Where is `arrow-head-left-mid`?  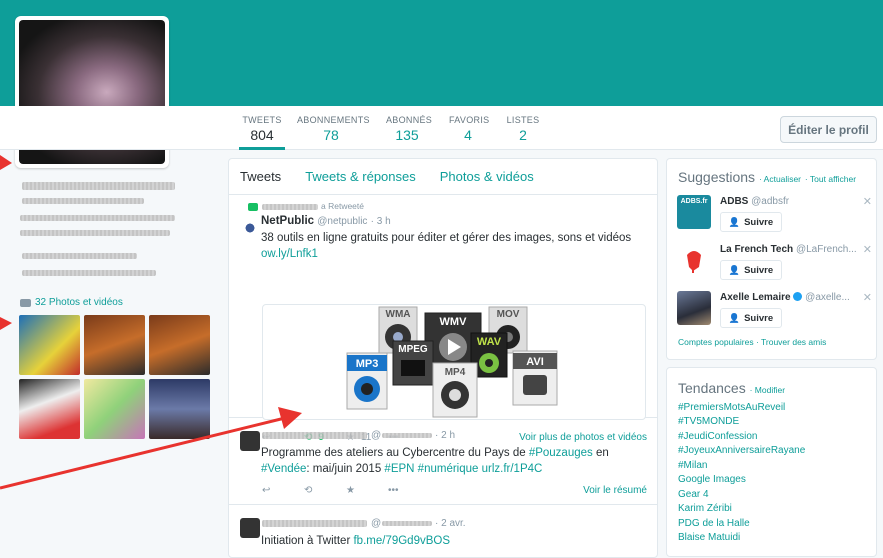
arrow-head-left-mid is located at coordinates (6, 323).